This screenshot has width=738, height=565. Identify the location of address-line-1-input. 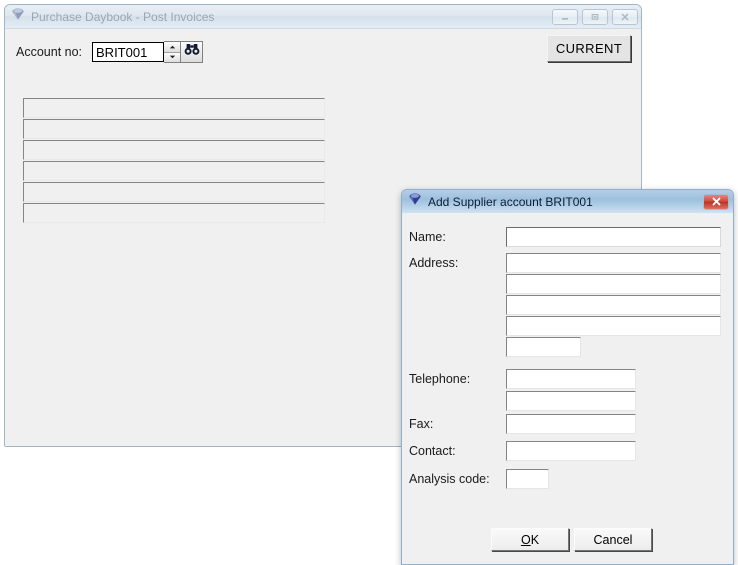
(613, 263).